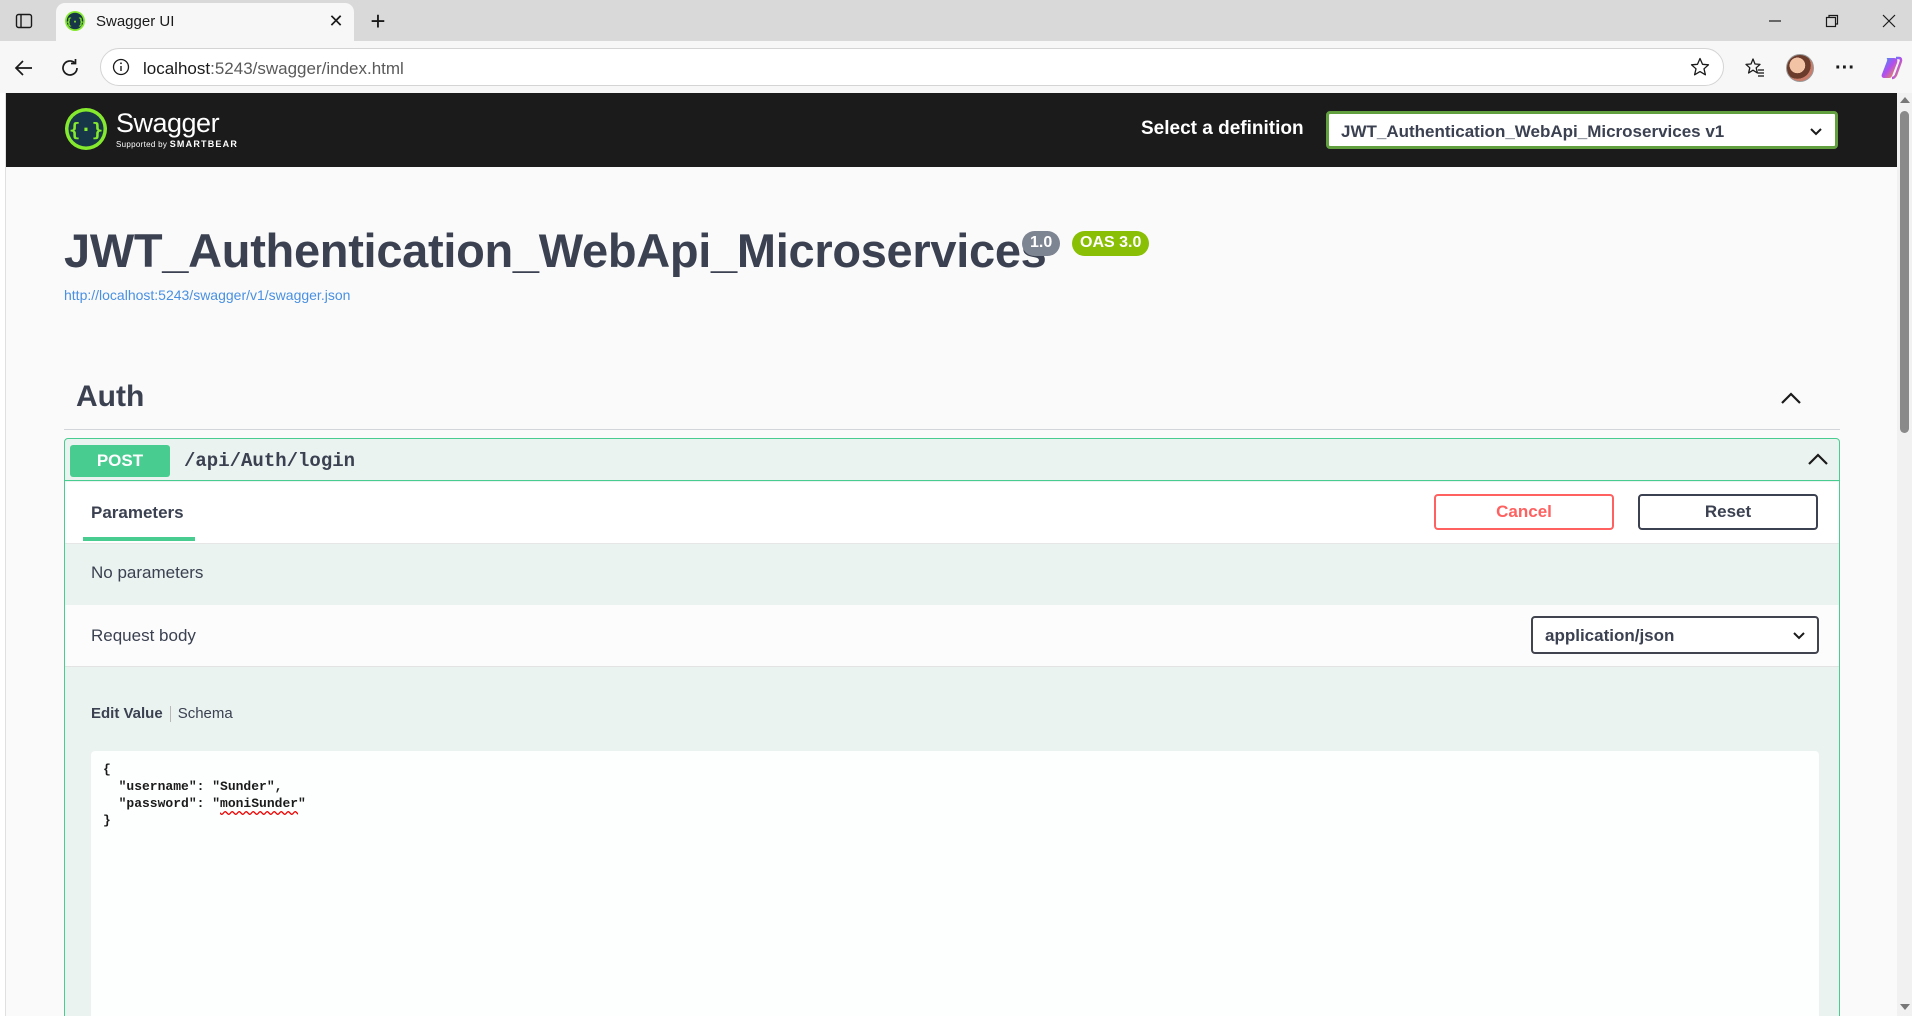 This screenshot has width=1912, height=1016. I want to click on browser-address-bar: localhost:5243/swagger/index.html ···, so click(956, 67).